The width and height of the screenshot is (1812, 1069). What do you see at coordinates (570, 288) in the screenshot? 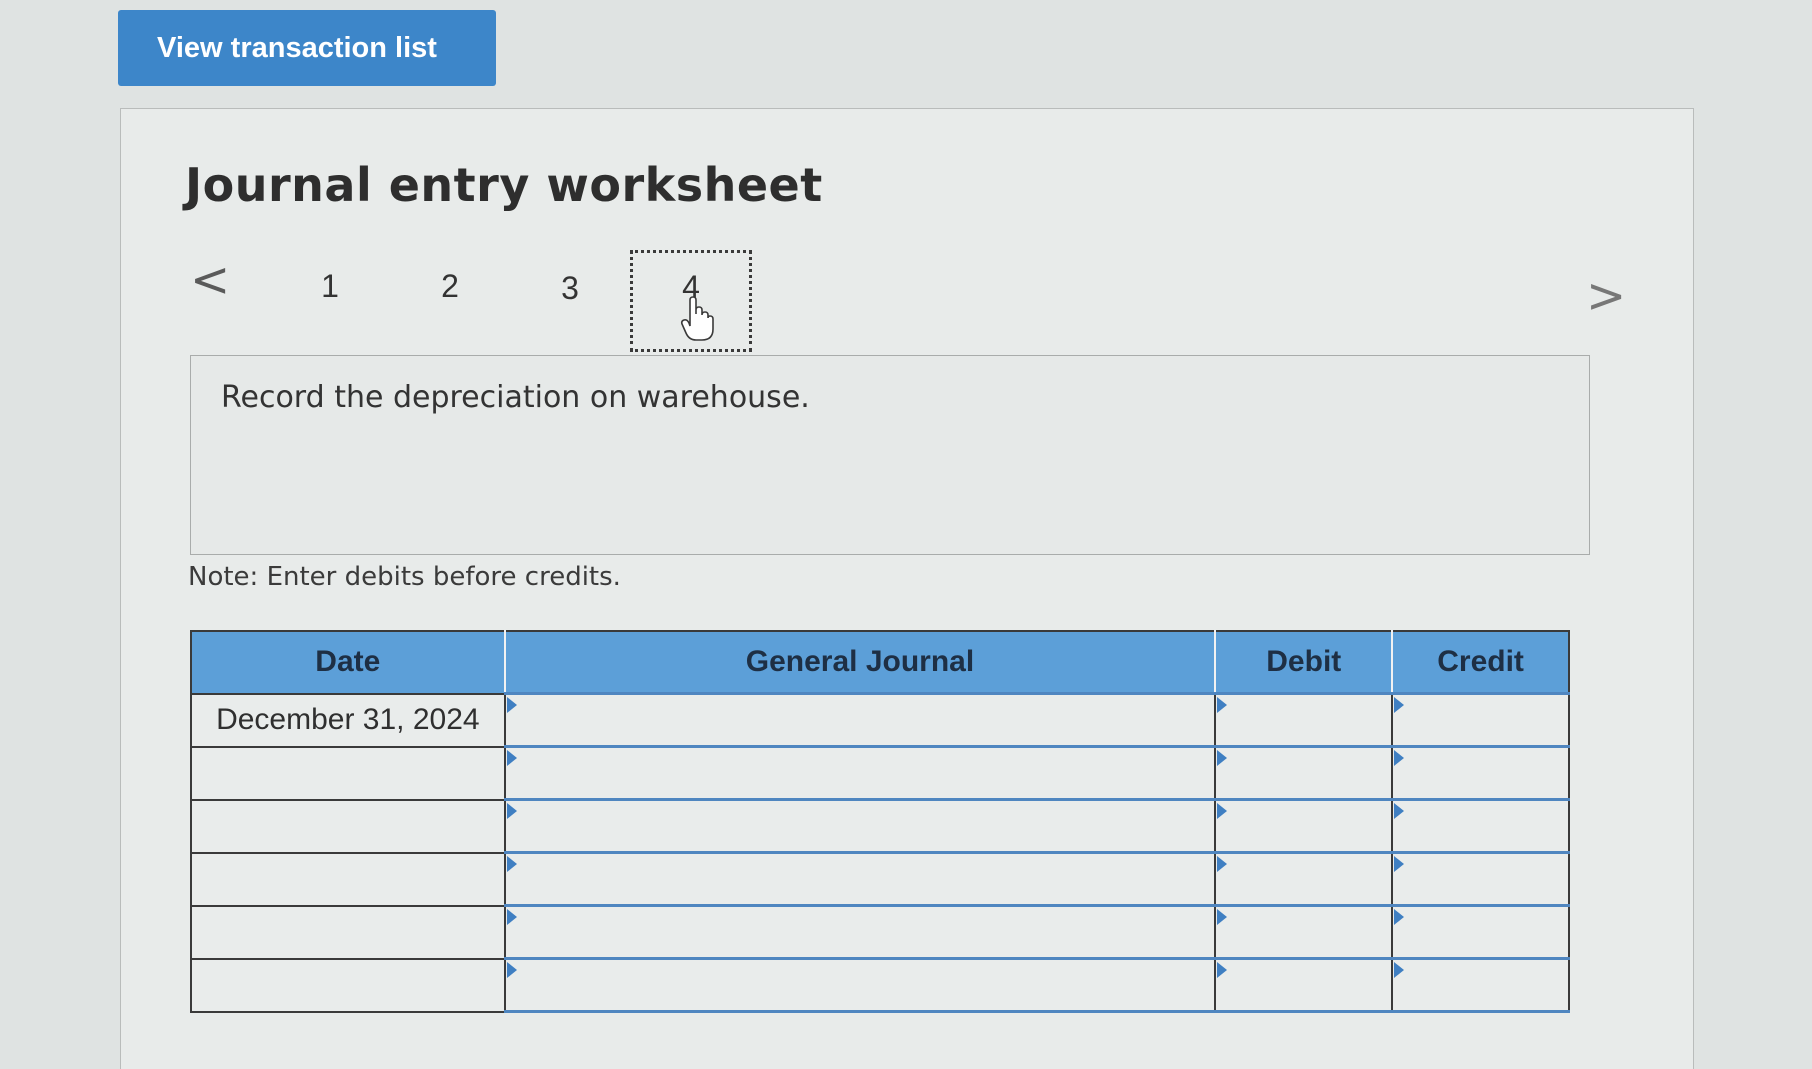
I see `page-link-3: 3` at bounding box center [570, 288].